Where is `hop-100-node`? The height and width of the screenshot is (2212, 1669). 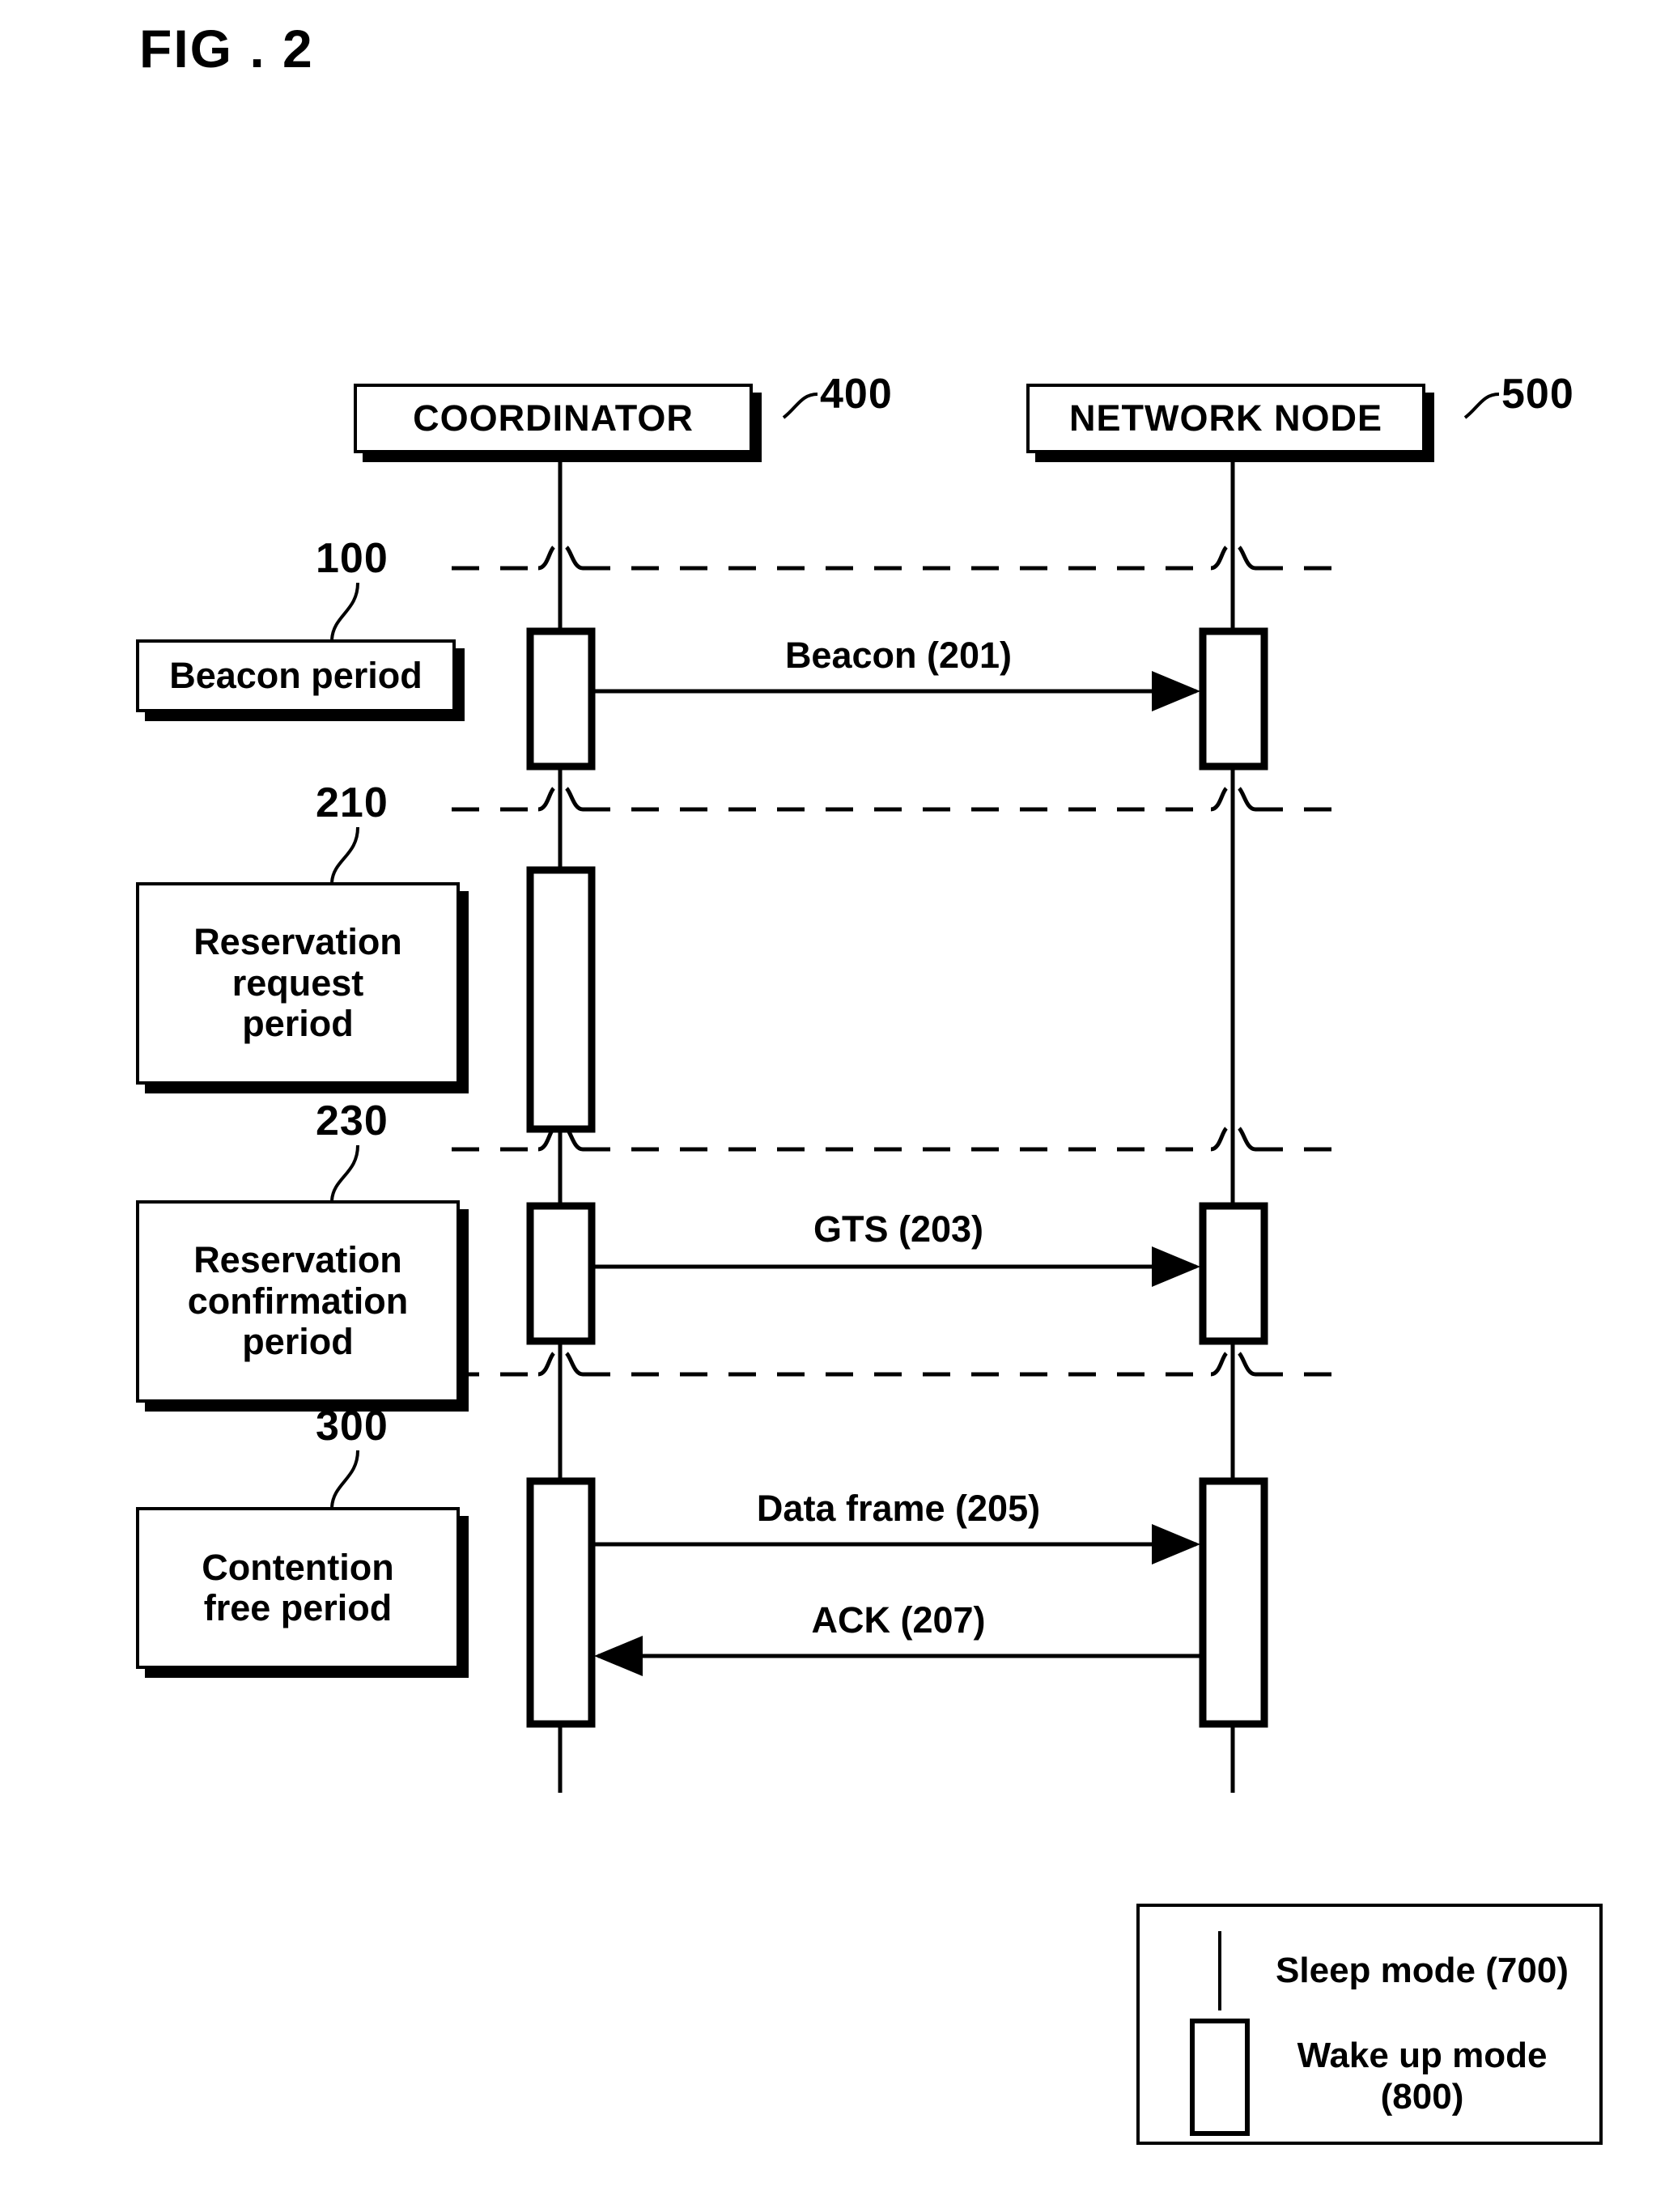
hop-100-node is located at coordinates (1219, 558).